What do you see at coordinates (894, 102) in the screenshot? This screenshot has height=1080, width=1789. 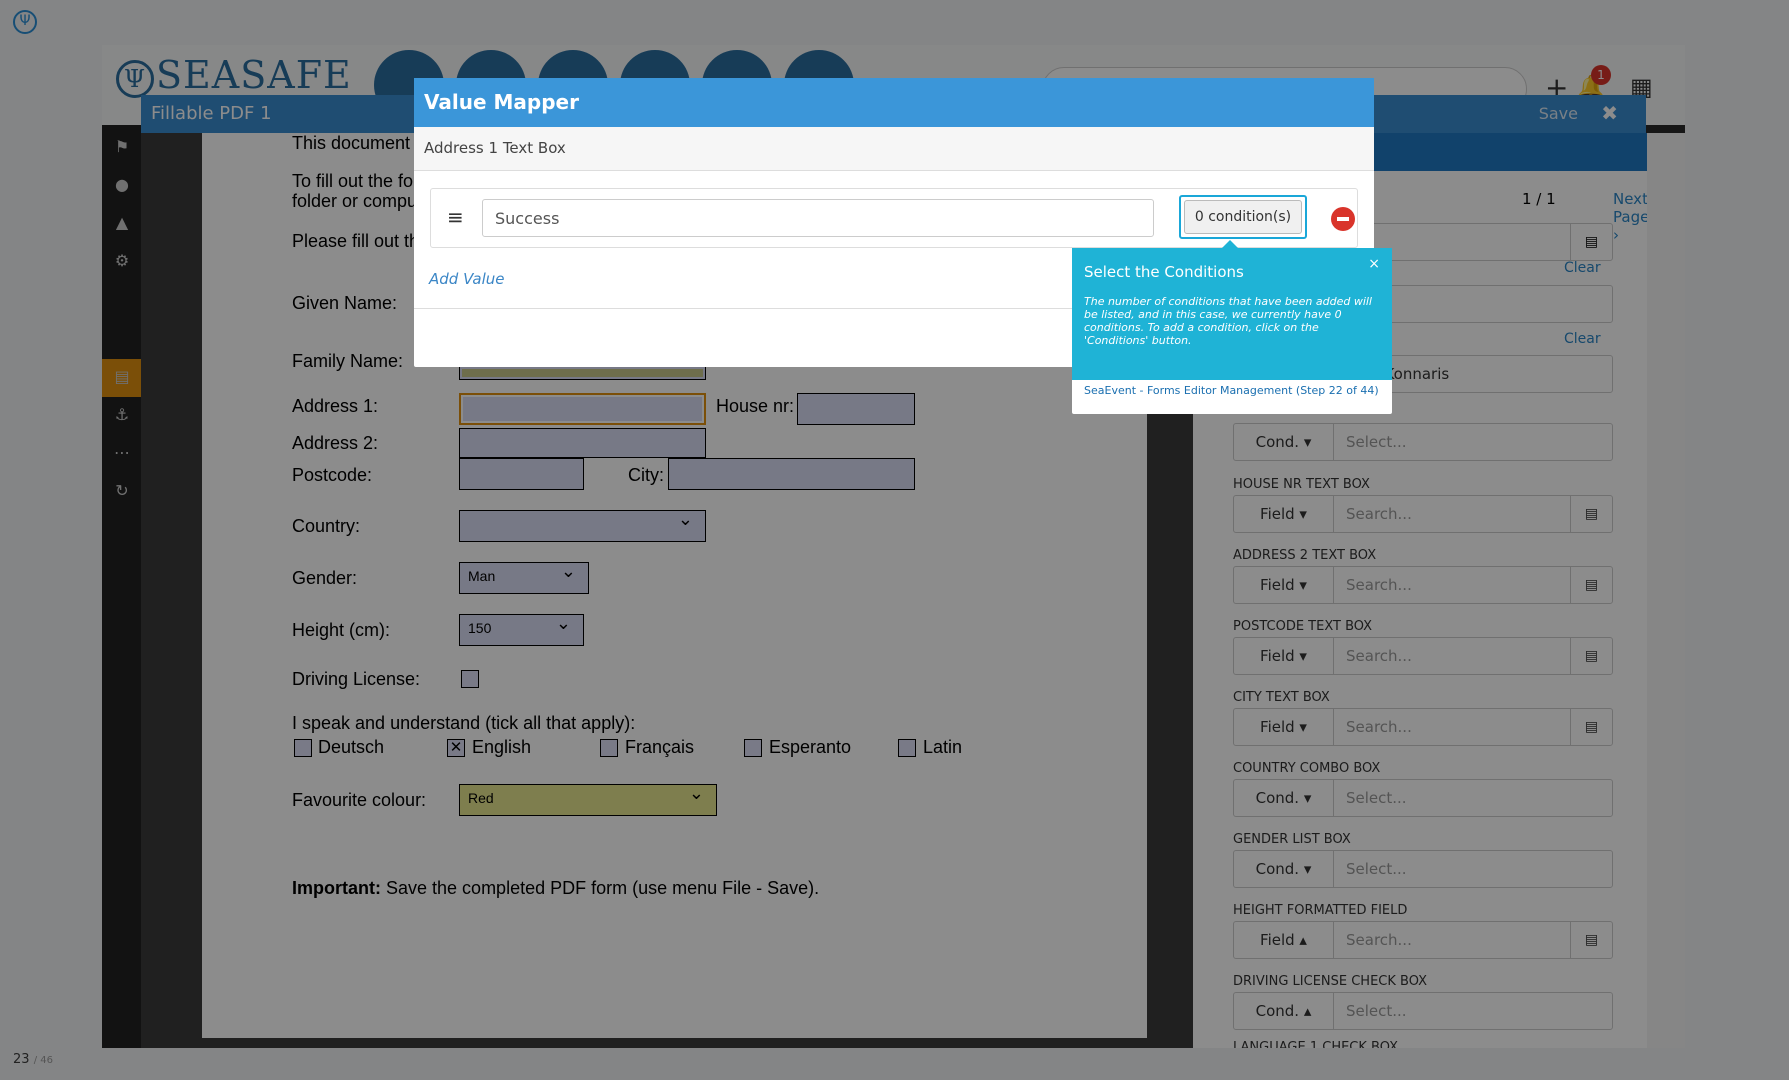 I see `dialog-title: Value Mapper` at bounding box center [894, 102].